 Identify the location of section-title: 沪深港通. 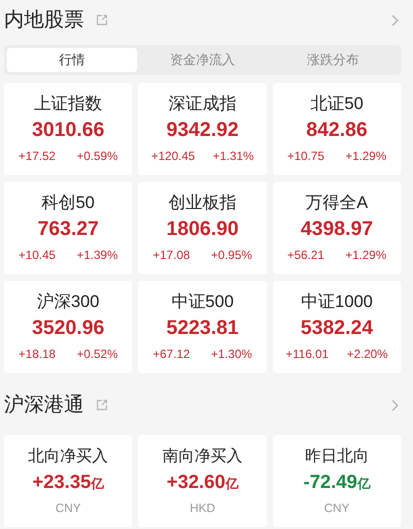
(44, 405).